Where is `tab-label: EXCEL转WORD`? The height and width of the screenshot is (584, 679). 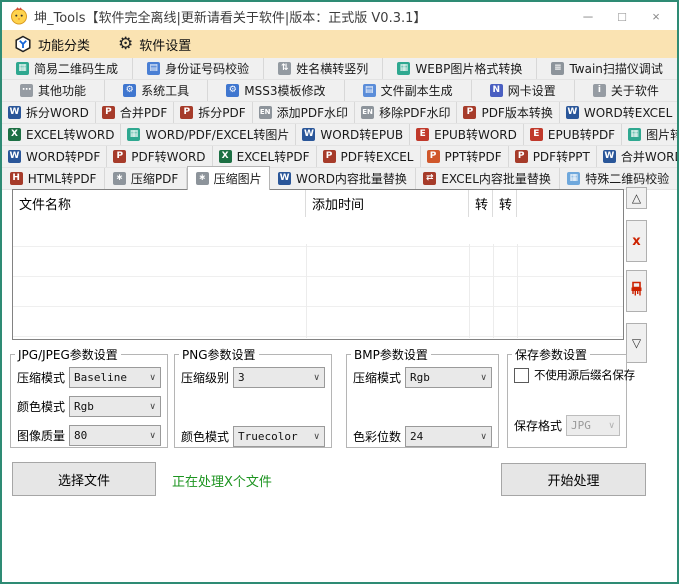
tab-label: EXCEL转WORD is located at coordinates (70, 135).